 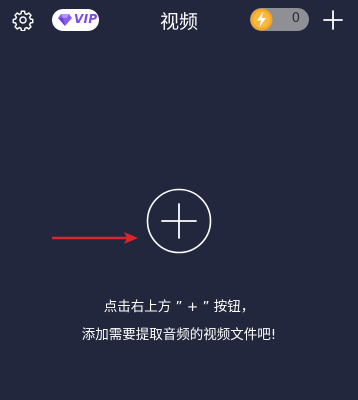 What do you see at coordinates (65, 20) in the screenshot?
I see `diamond-icon` at bounding box center [65, 20].